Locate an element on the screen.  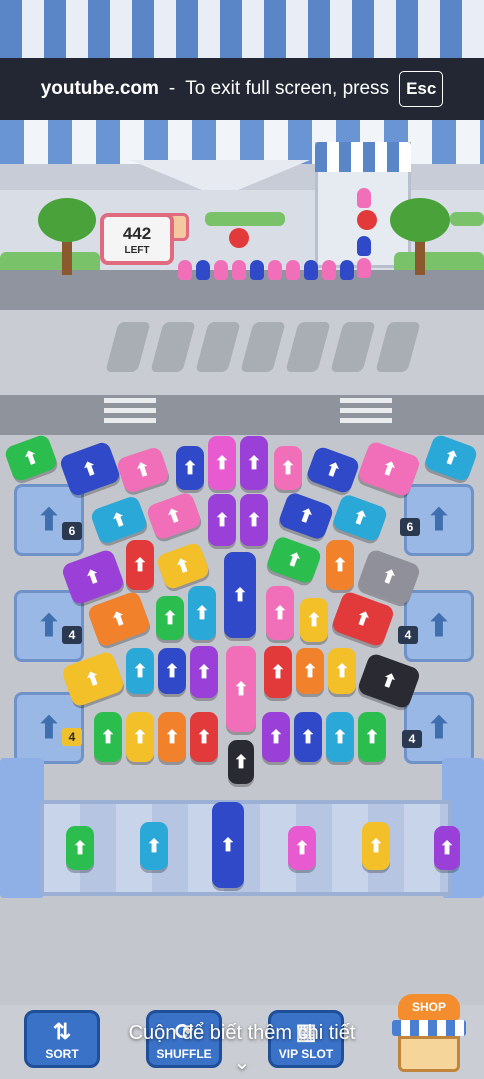
exit-ramp-left-top: ⬆ is located at coordinates (49, 520).